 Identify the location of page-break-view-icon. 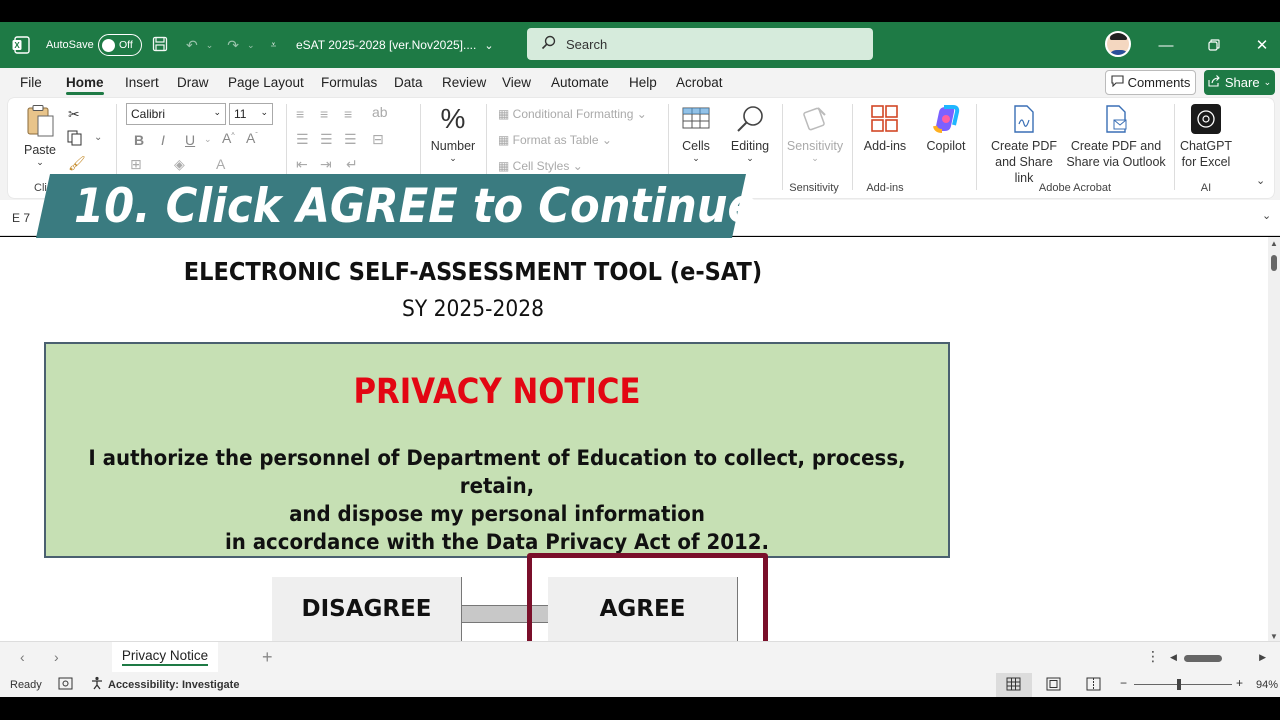
(1093, 685).